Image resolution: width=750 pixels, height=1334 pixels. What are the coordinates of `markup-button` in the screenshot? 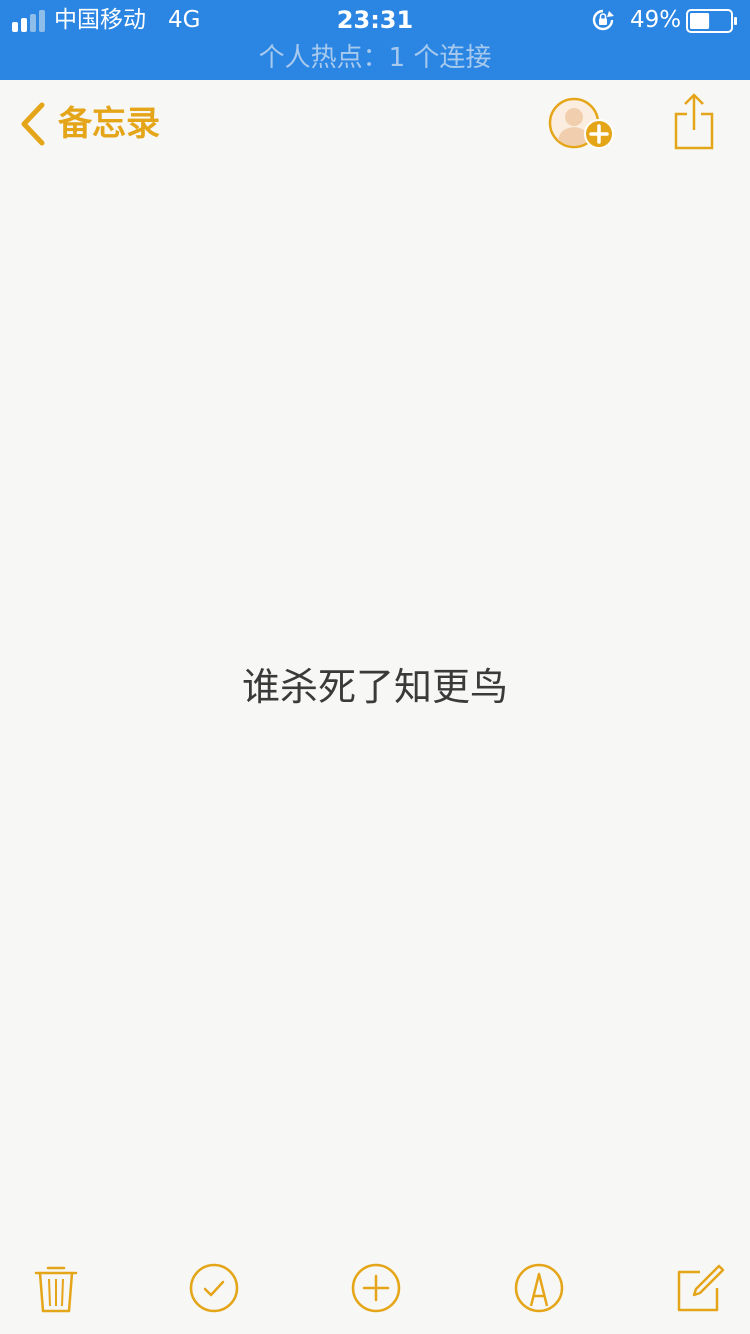 It's located at (539, 1288).